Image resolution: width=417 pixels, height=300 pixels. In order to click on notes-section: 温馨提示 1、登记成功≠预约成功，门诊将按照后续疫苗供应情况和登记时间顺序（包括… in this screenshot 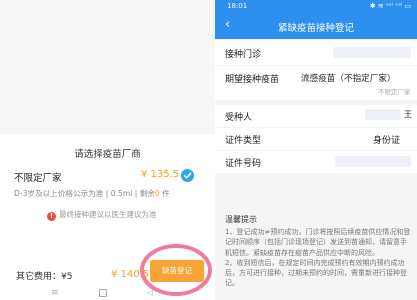, I will do `click(316, 255)`.